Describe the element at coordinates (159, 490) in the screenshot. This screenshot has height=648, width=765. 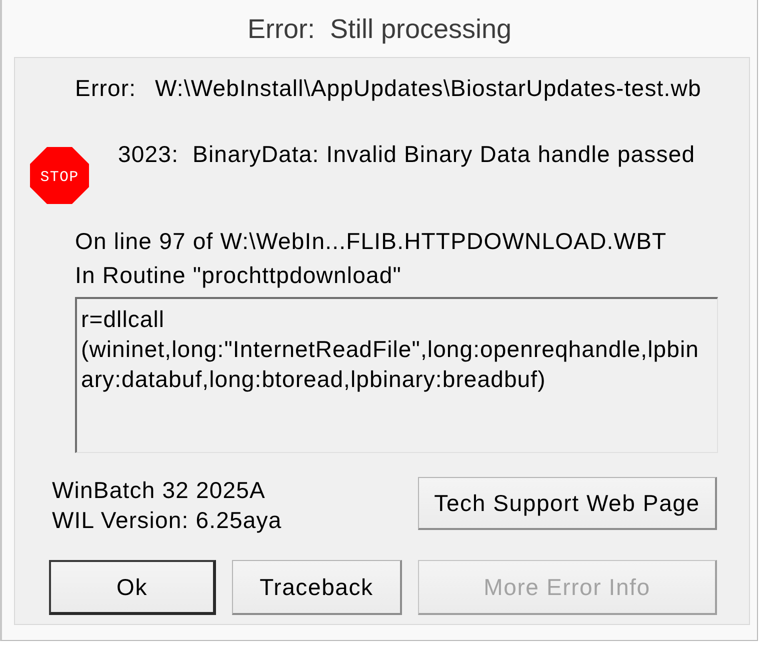
I see `product-version-text: WinBatch 32 2025A` at that location.